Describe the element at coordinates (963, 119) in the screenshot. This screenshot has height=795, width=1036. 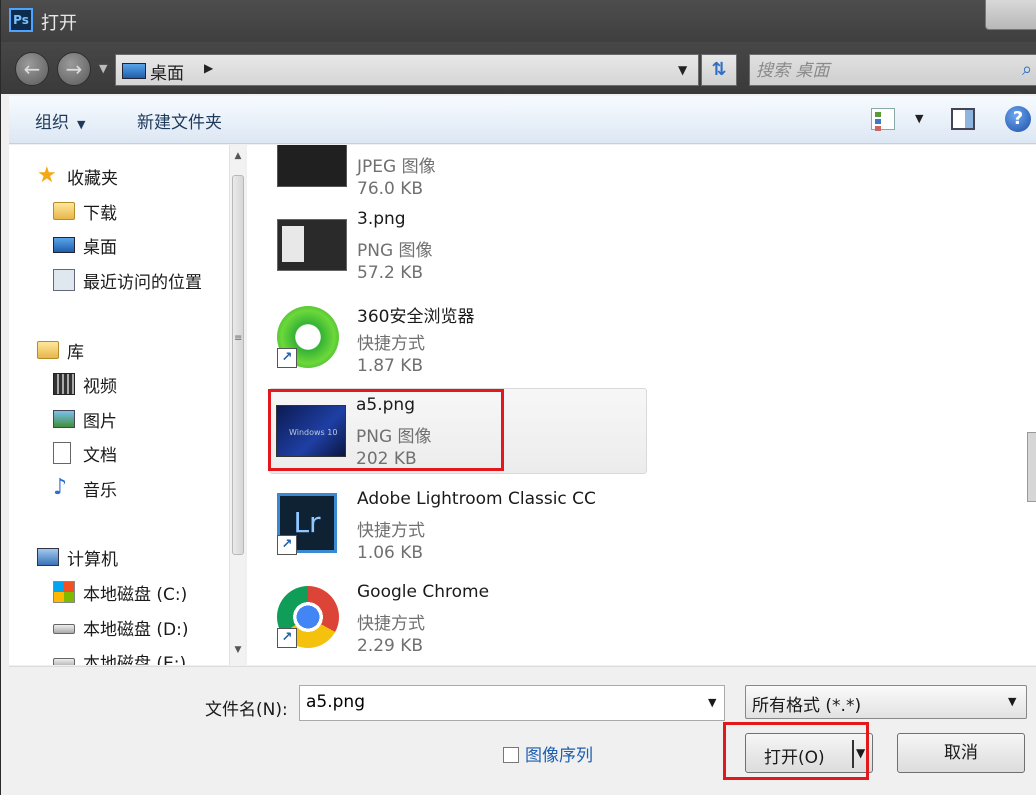
I see `preview-pane-icon` at that location.